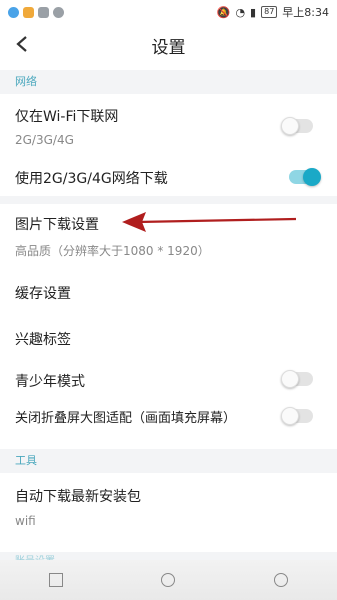  Describe the element at coordinates (126, 418) in the screenshot. I see `setting-label: 关闭折叠屏大图适配（画面填充屏幕）` at that location.